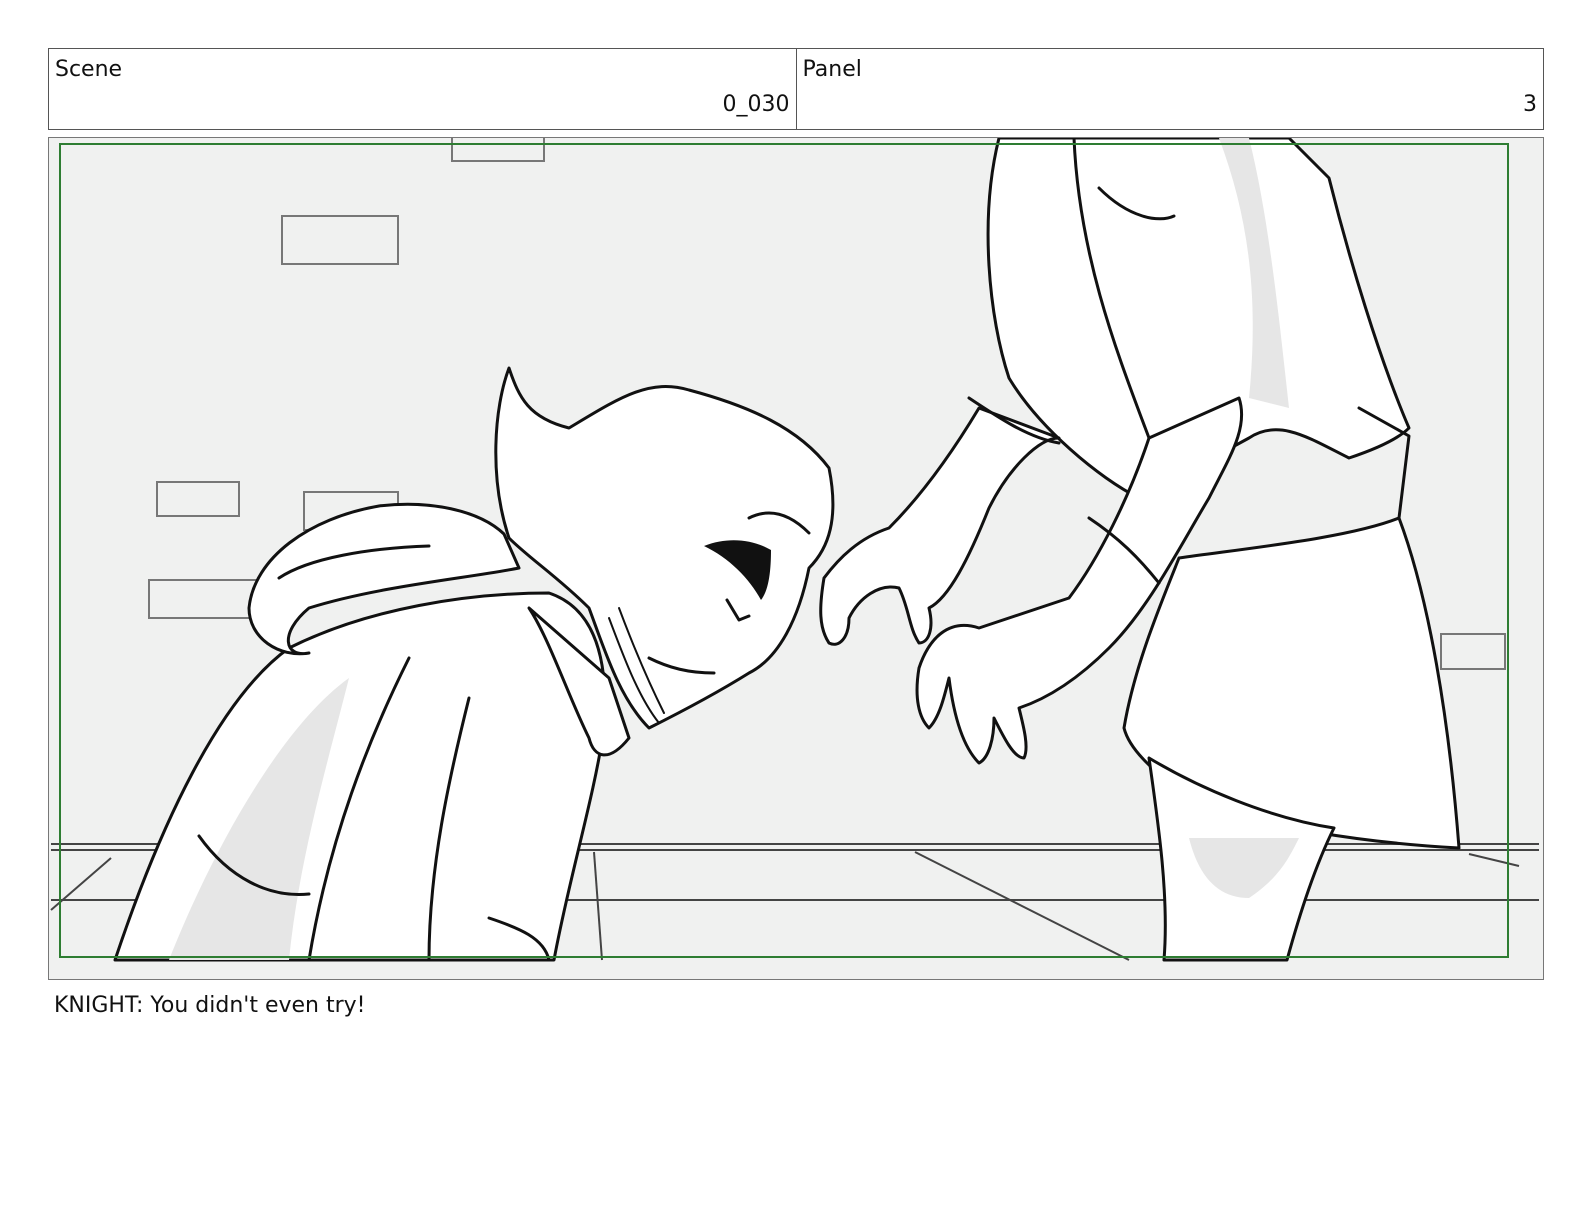 This screenshot has height=1224, width=1584. What do you see at coordinates (1169, 89) in the screenshot?
I see `panel-cell: Panel 3` at bounding box center [1169, 89].